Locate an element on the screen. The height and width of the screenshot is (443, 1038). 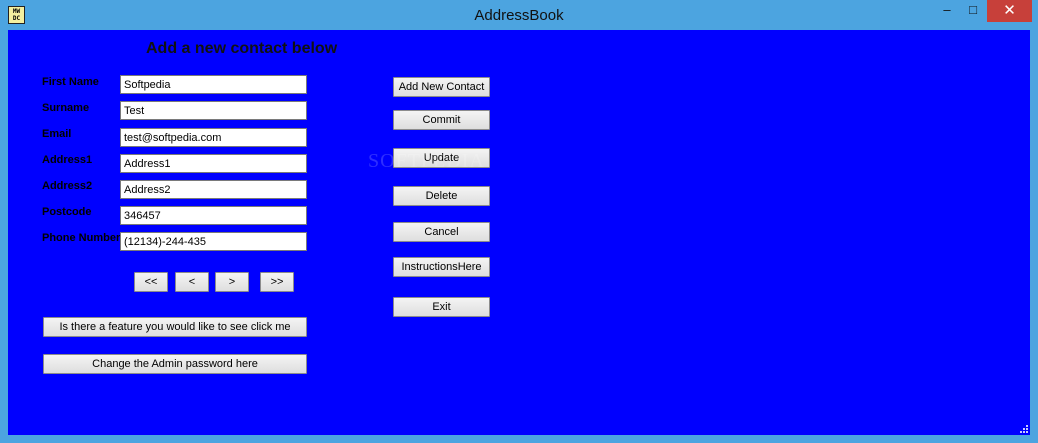
instructions-button: InstructionsHere is located at coordinates (441, 267).